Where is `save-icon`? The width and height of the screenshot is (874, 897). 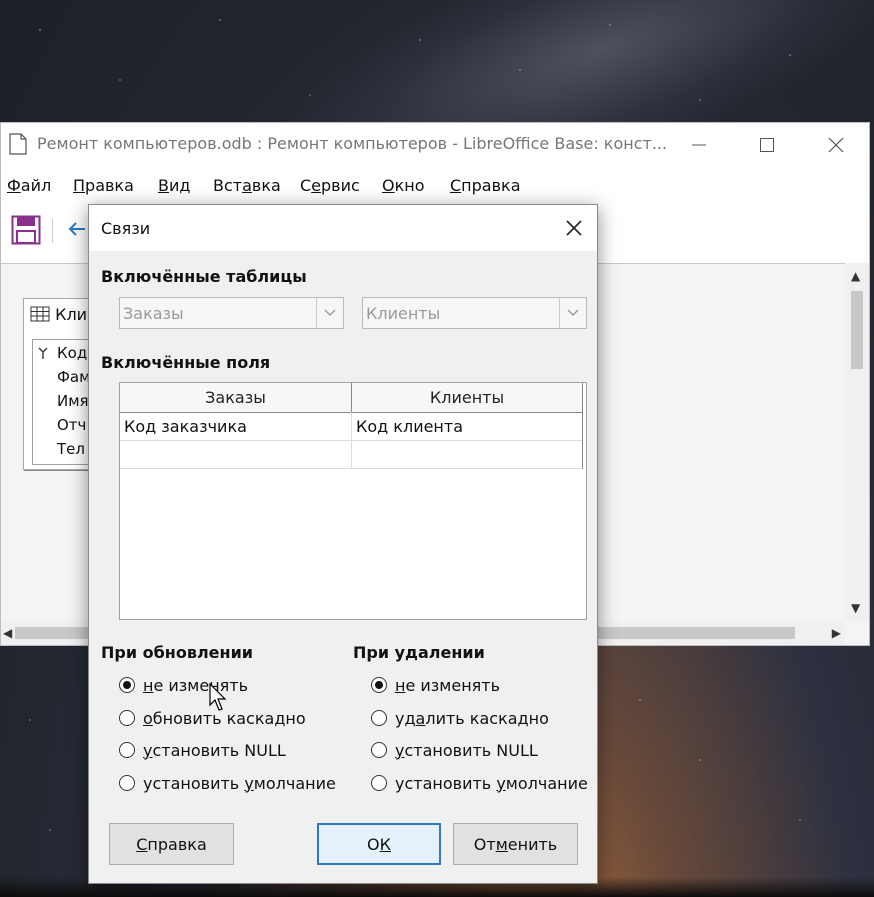 save-icon is located at coordinates (26, 230).